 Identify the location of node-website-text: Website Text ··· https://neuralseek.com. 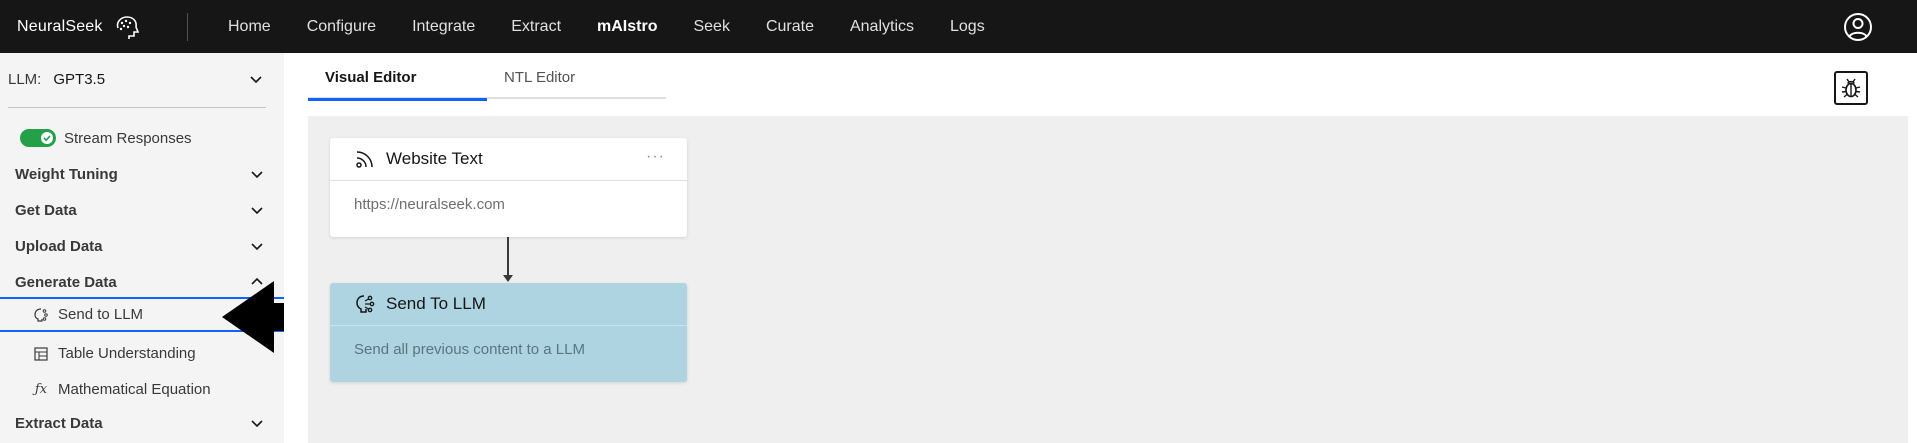
(508, 187).